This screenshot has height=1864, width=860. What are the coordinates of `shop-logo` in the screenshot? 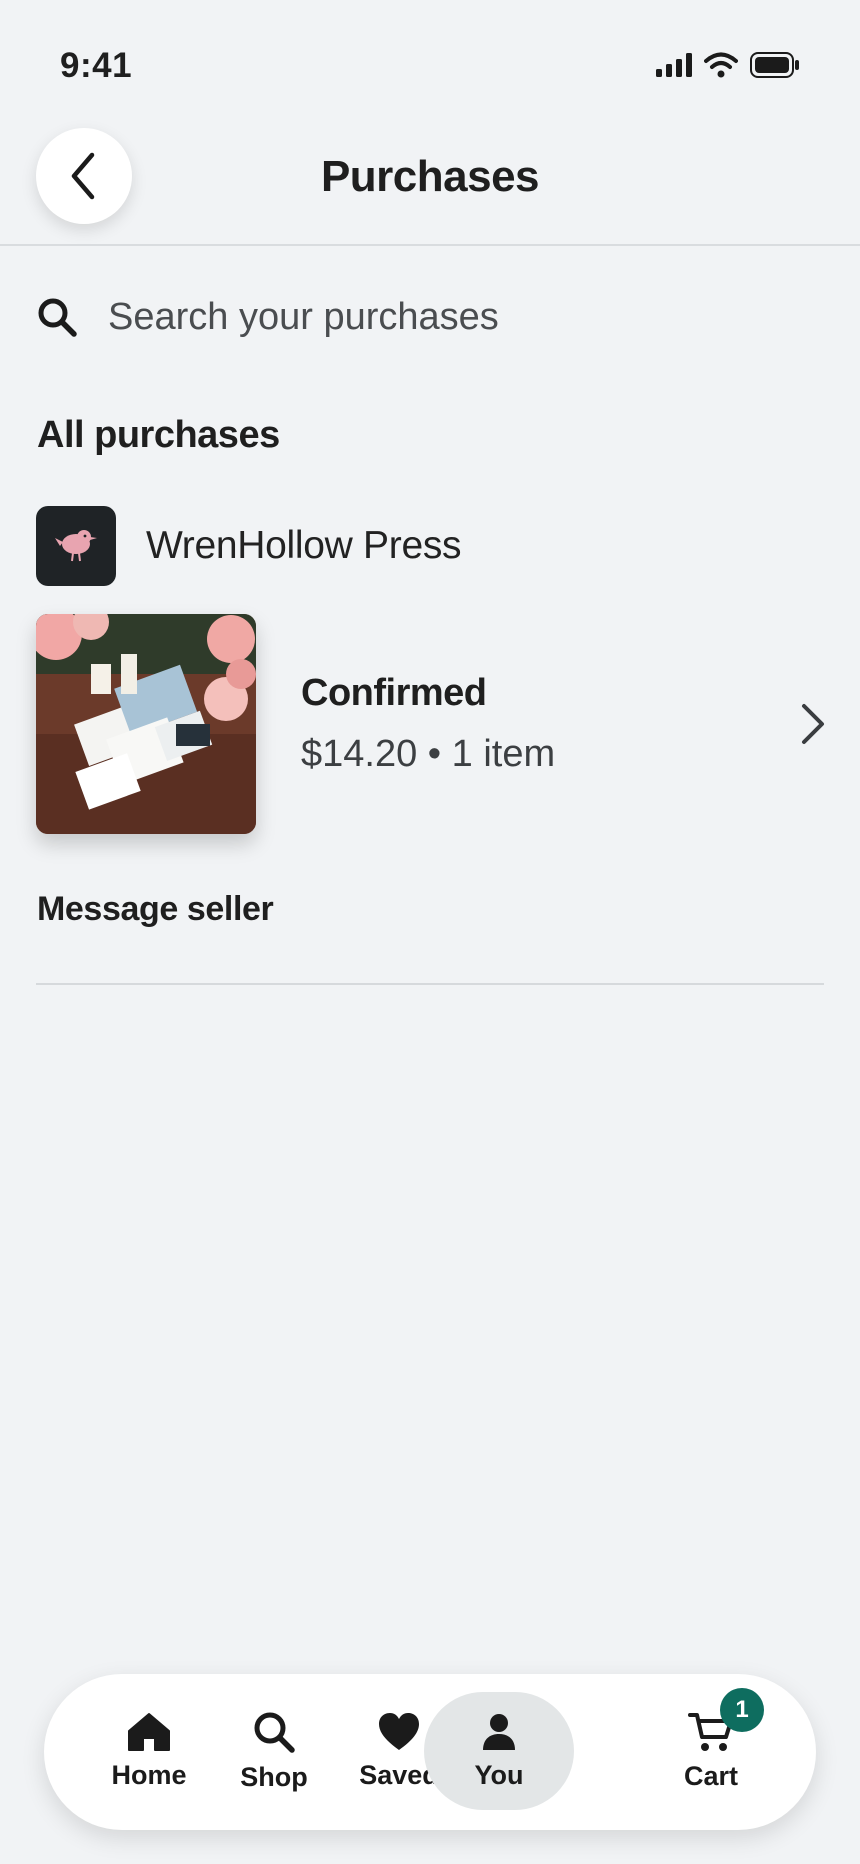 It's located at (76, 546).